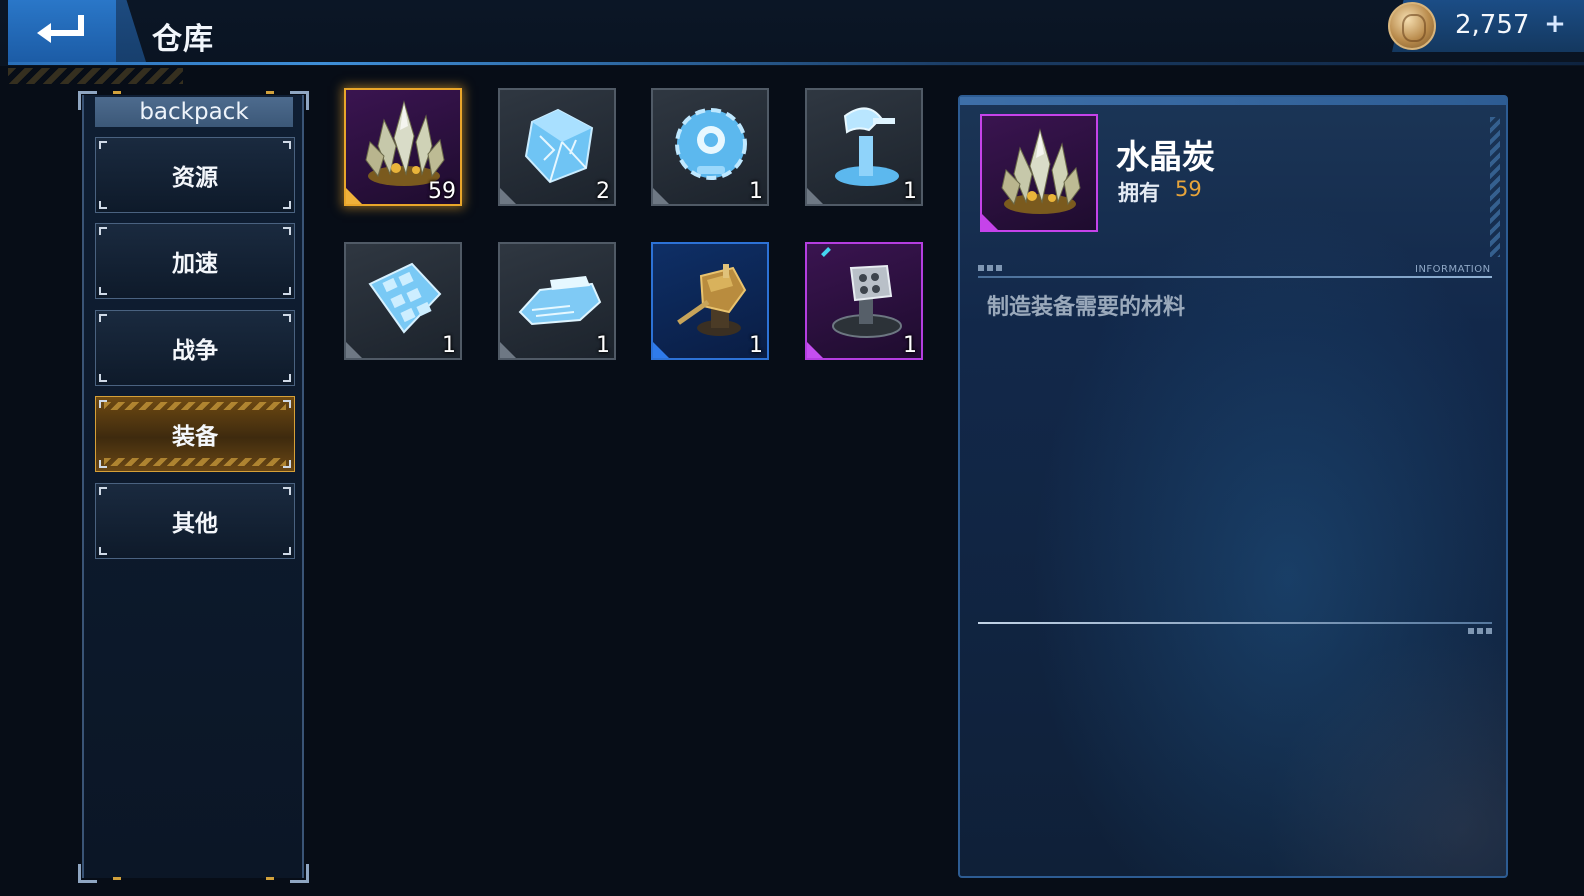 The width and height of the screenshot is (1584, 896). I want to click on info-divider-top, so click(1235, 277).